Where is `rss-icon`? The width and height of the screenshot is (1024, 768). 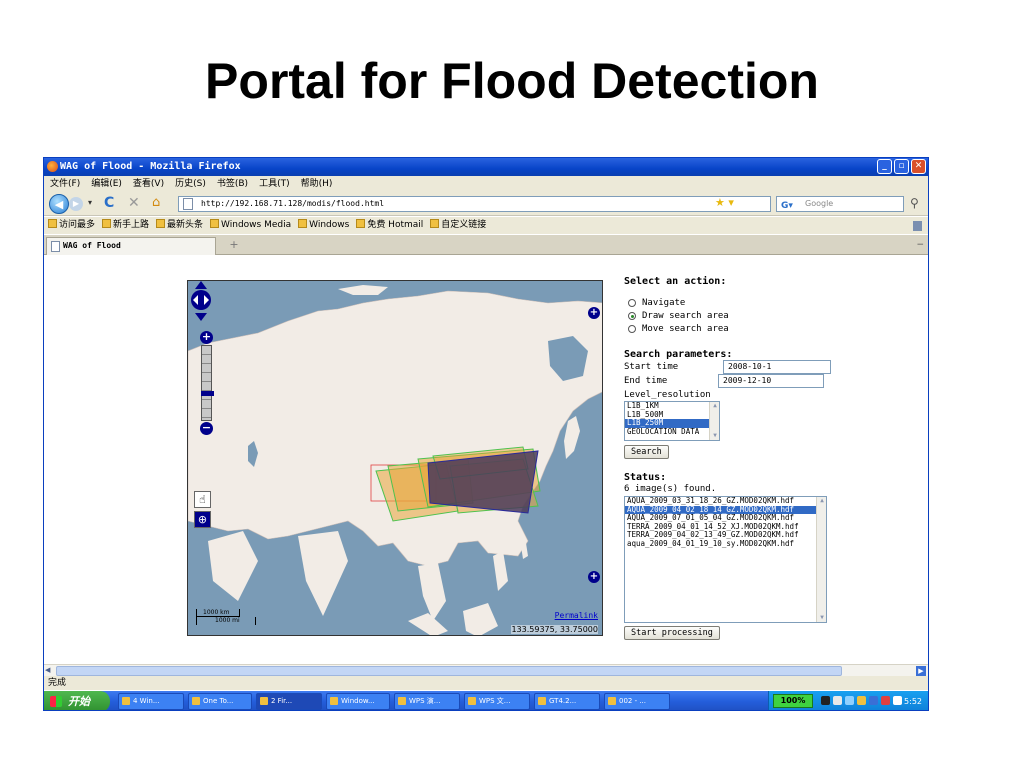 rss-icon is located at coordinates (161, 223).